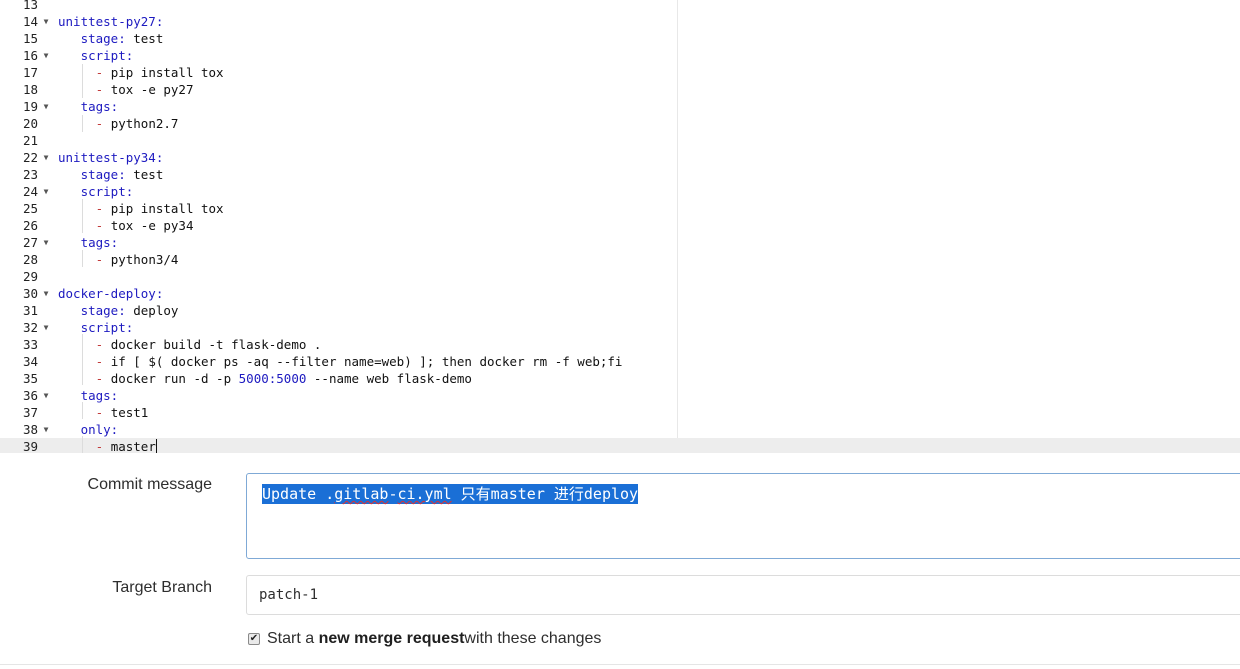 This screenshot has width=1240, height=669. Describe the element at coordinates (129, 310) in the screenshot. I see `code-text: stage: deploy` at that location.